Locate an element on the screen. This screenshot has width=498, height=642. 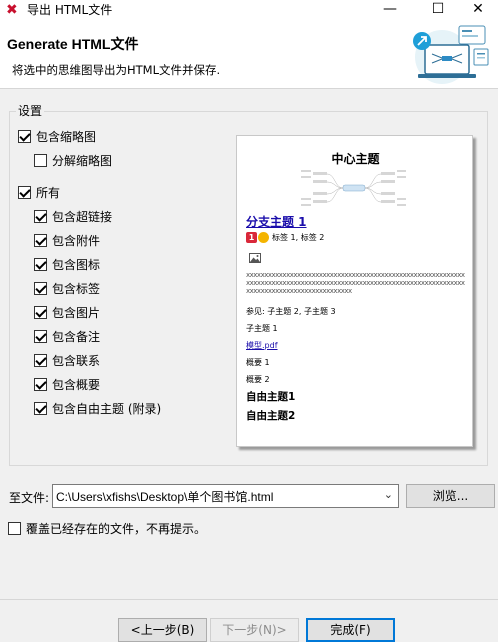
include-relationships-checkbox: 包含联系 is located at coordinates (67, 361).